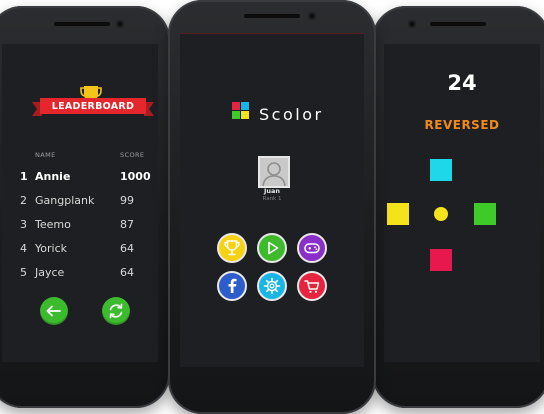  I want to click on leaderboard-row: 4 Yorick 64, so click(80, 252).